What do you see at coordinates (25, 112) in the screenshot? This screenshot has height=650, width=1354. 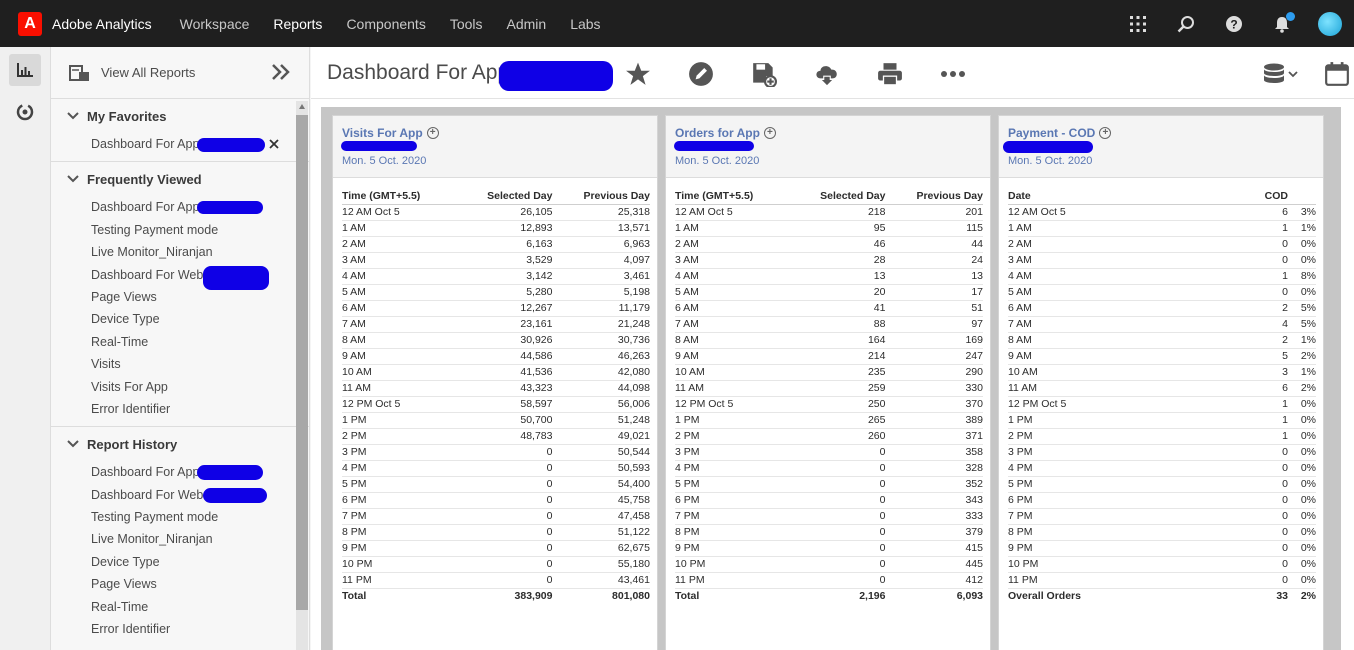 I see `realtime-rail-icon` at bounding box center [25, 112].